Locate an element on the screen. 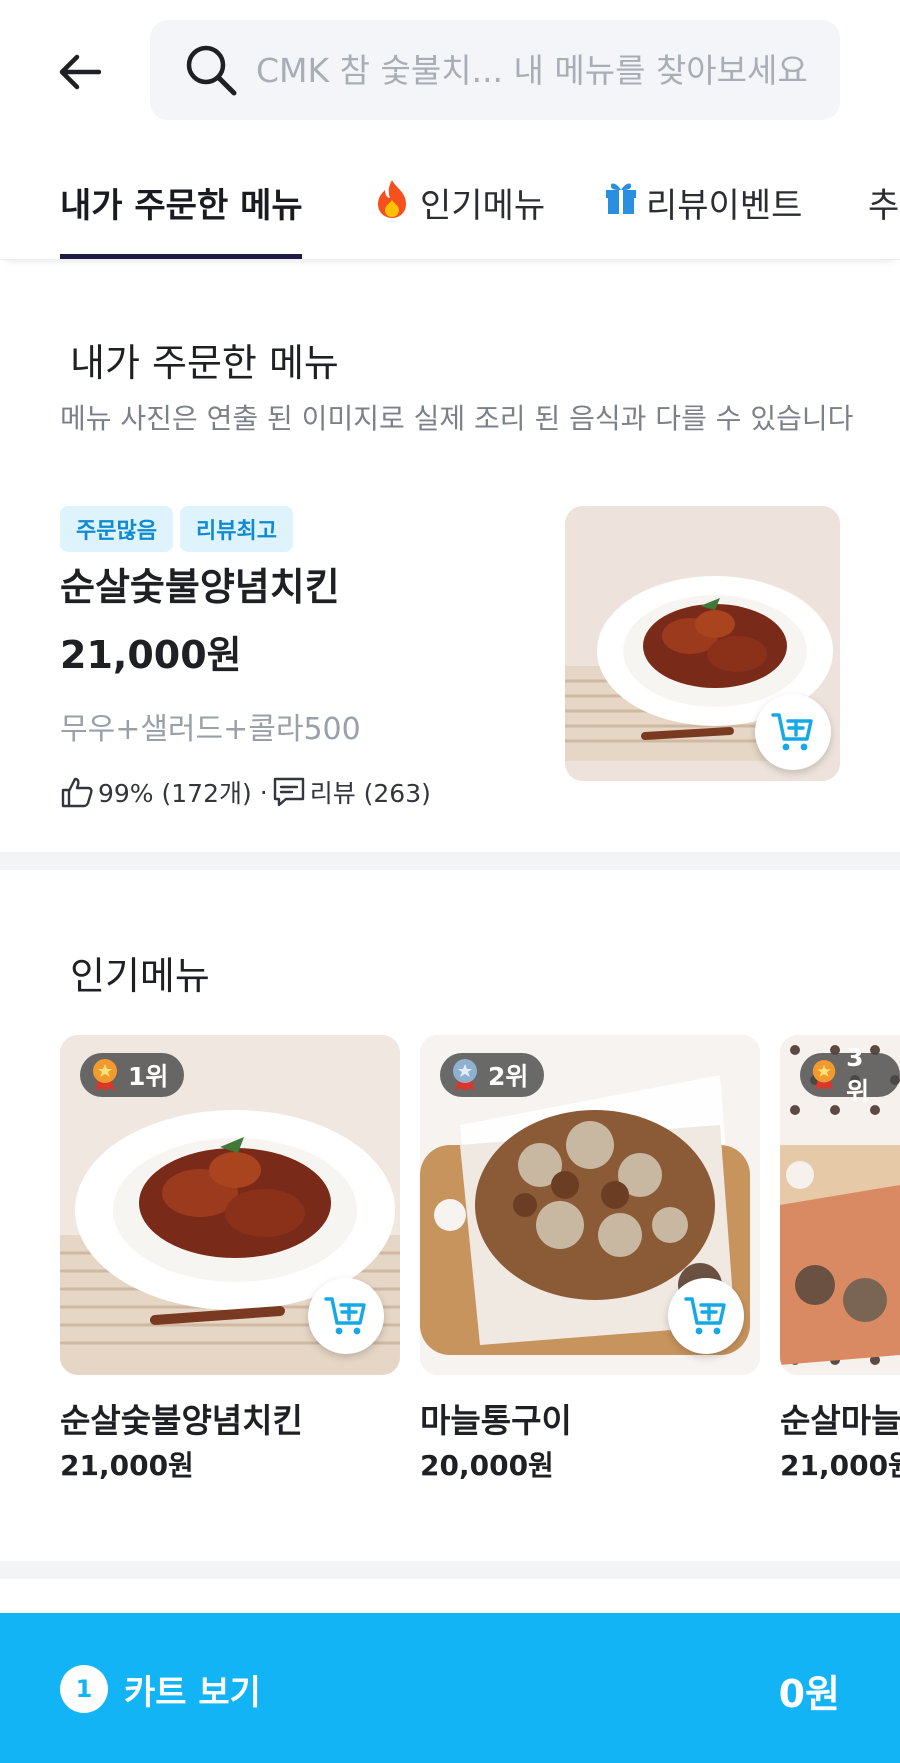  tab-label: 추 is located at coordinates (884, 206).